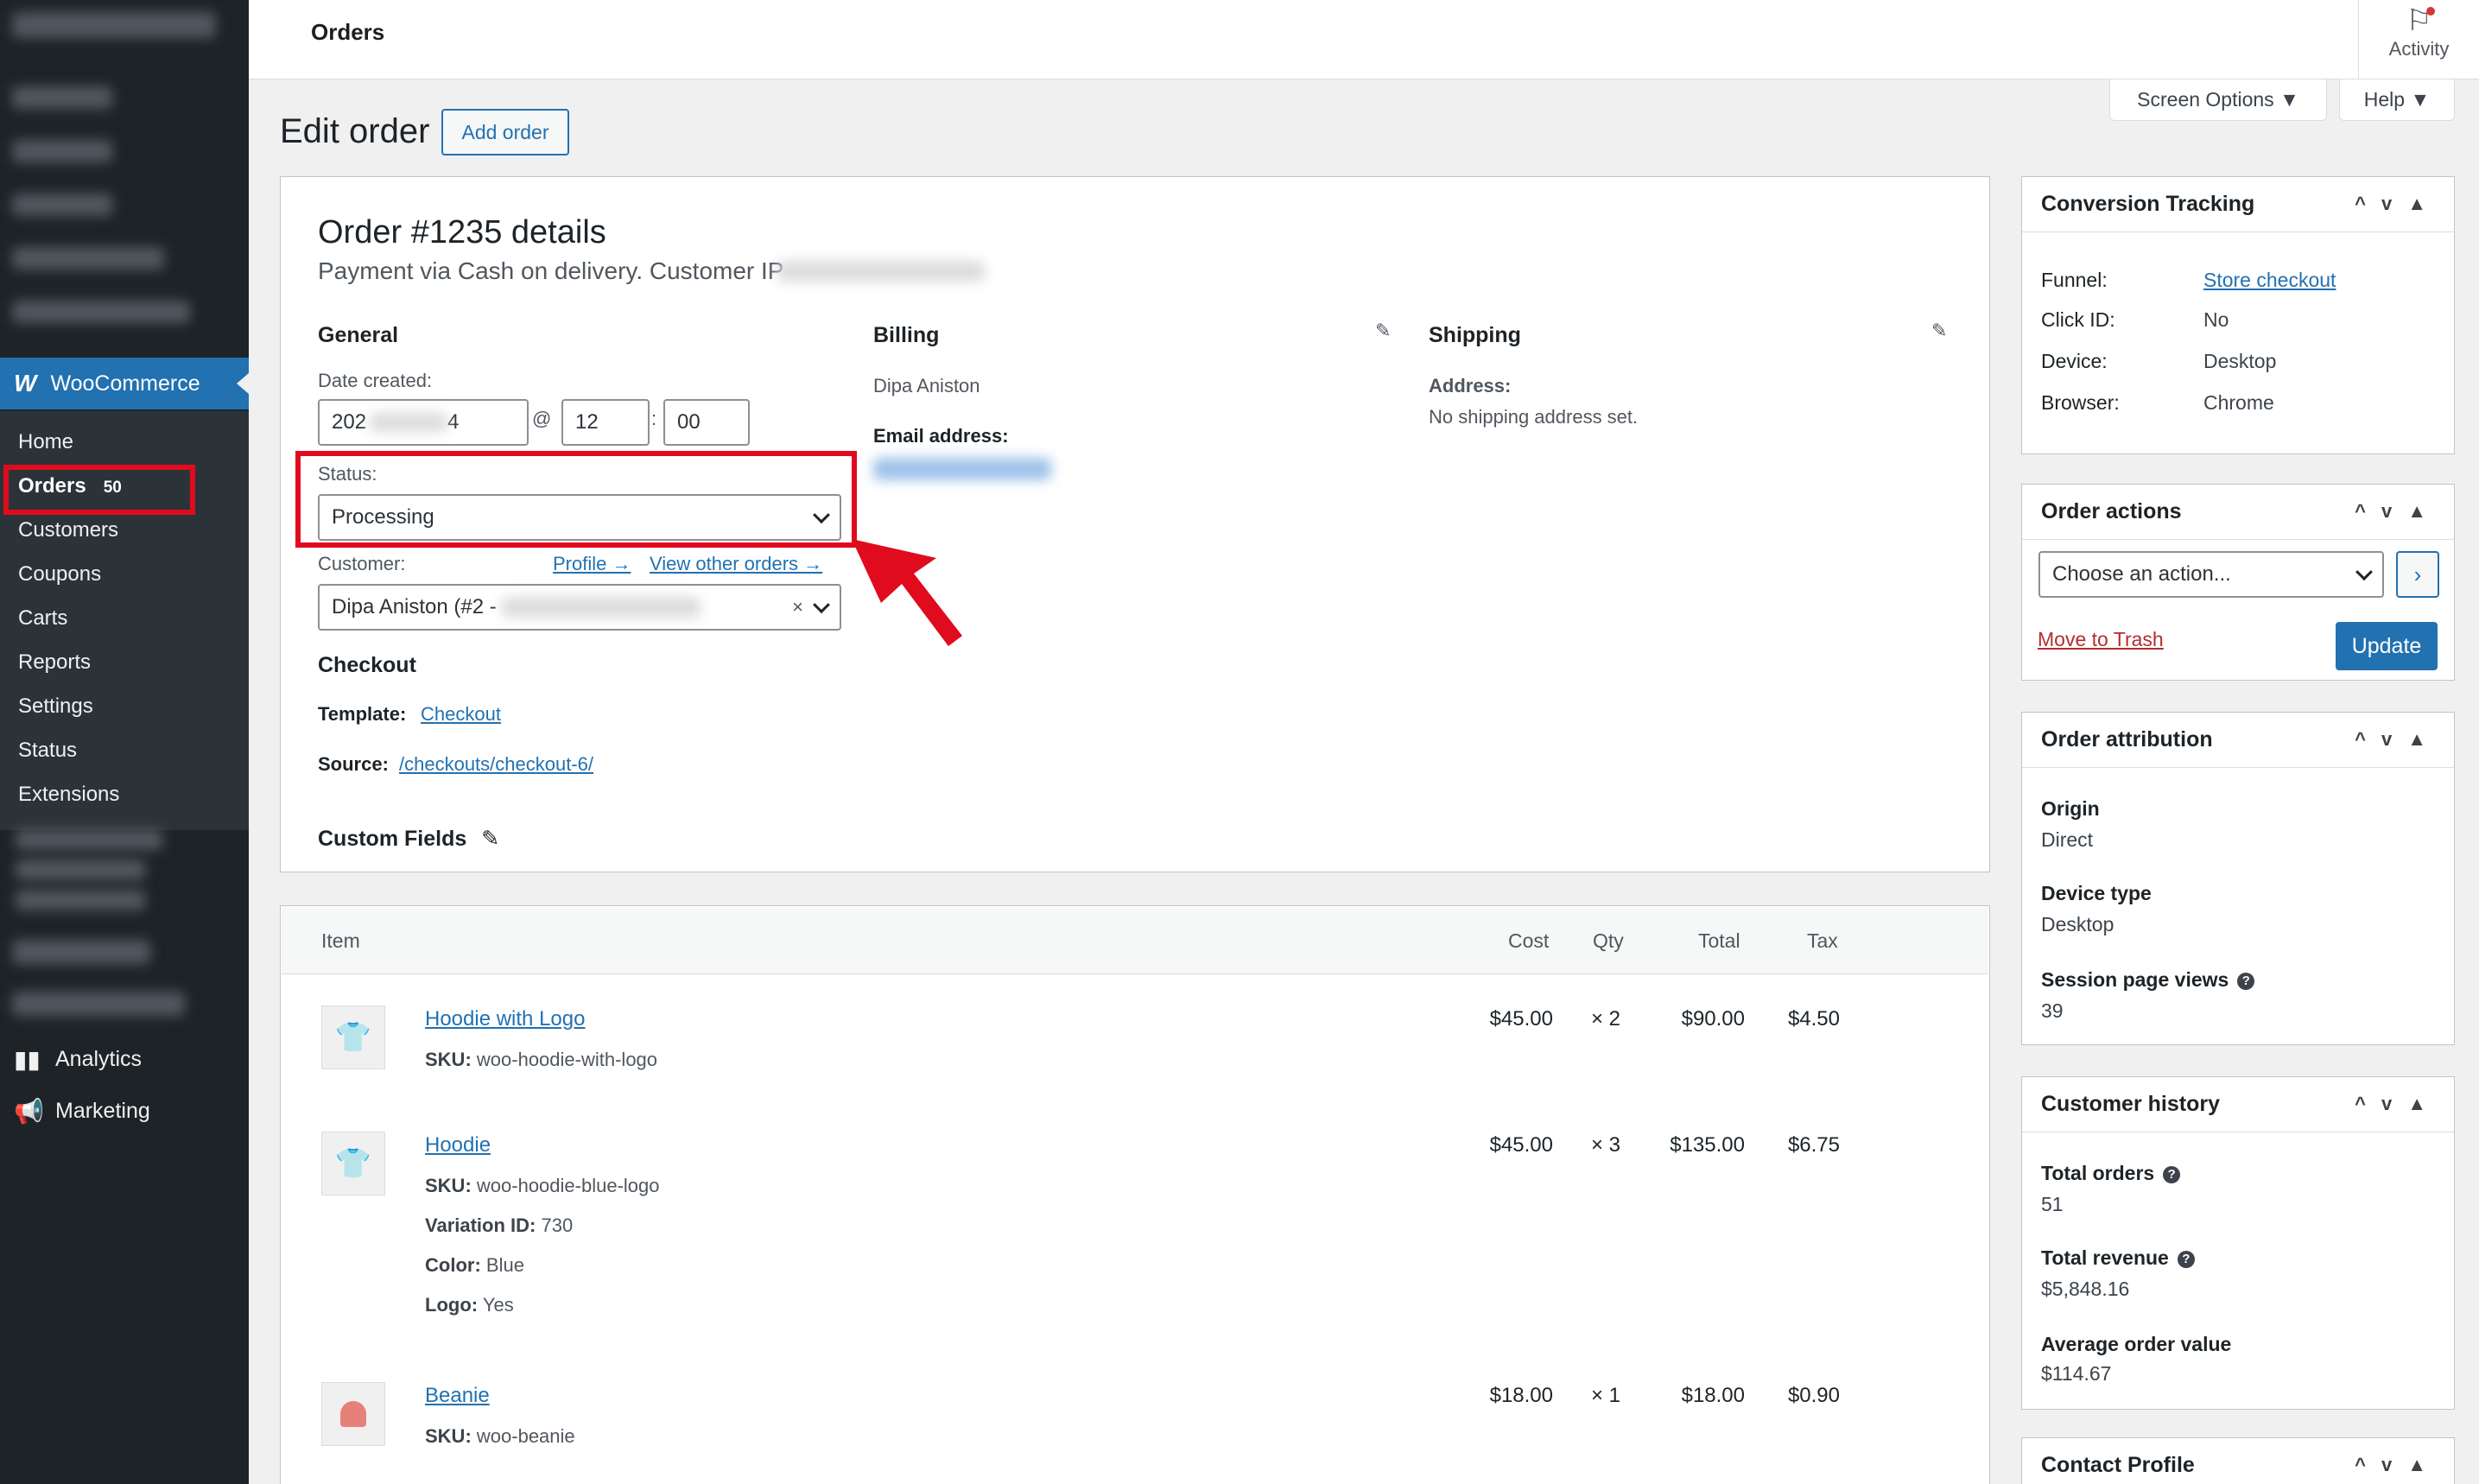 The width and height of the screenshot is (2479, 1484). What do you see at coordinates (2419, 20) in the screenshot?
I see `flag-icon: ⚐` at bounding box center [2419, 20].